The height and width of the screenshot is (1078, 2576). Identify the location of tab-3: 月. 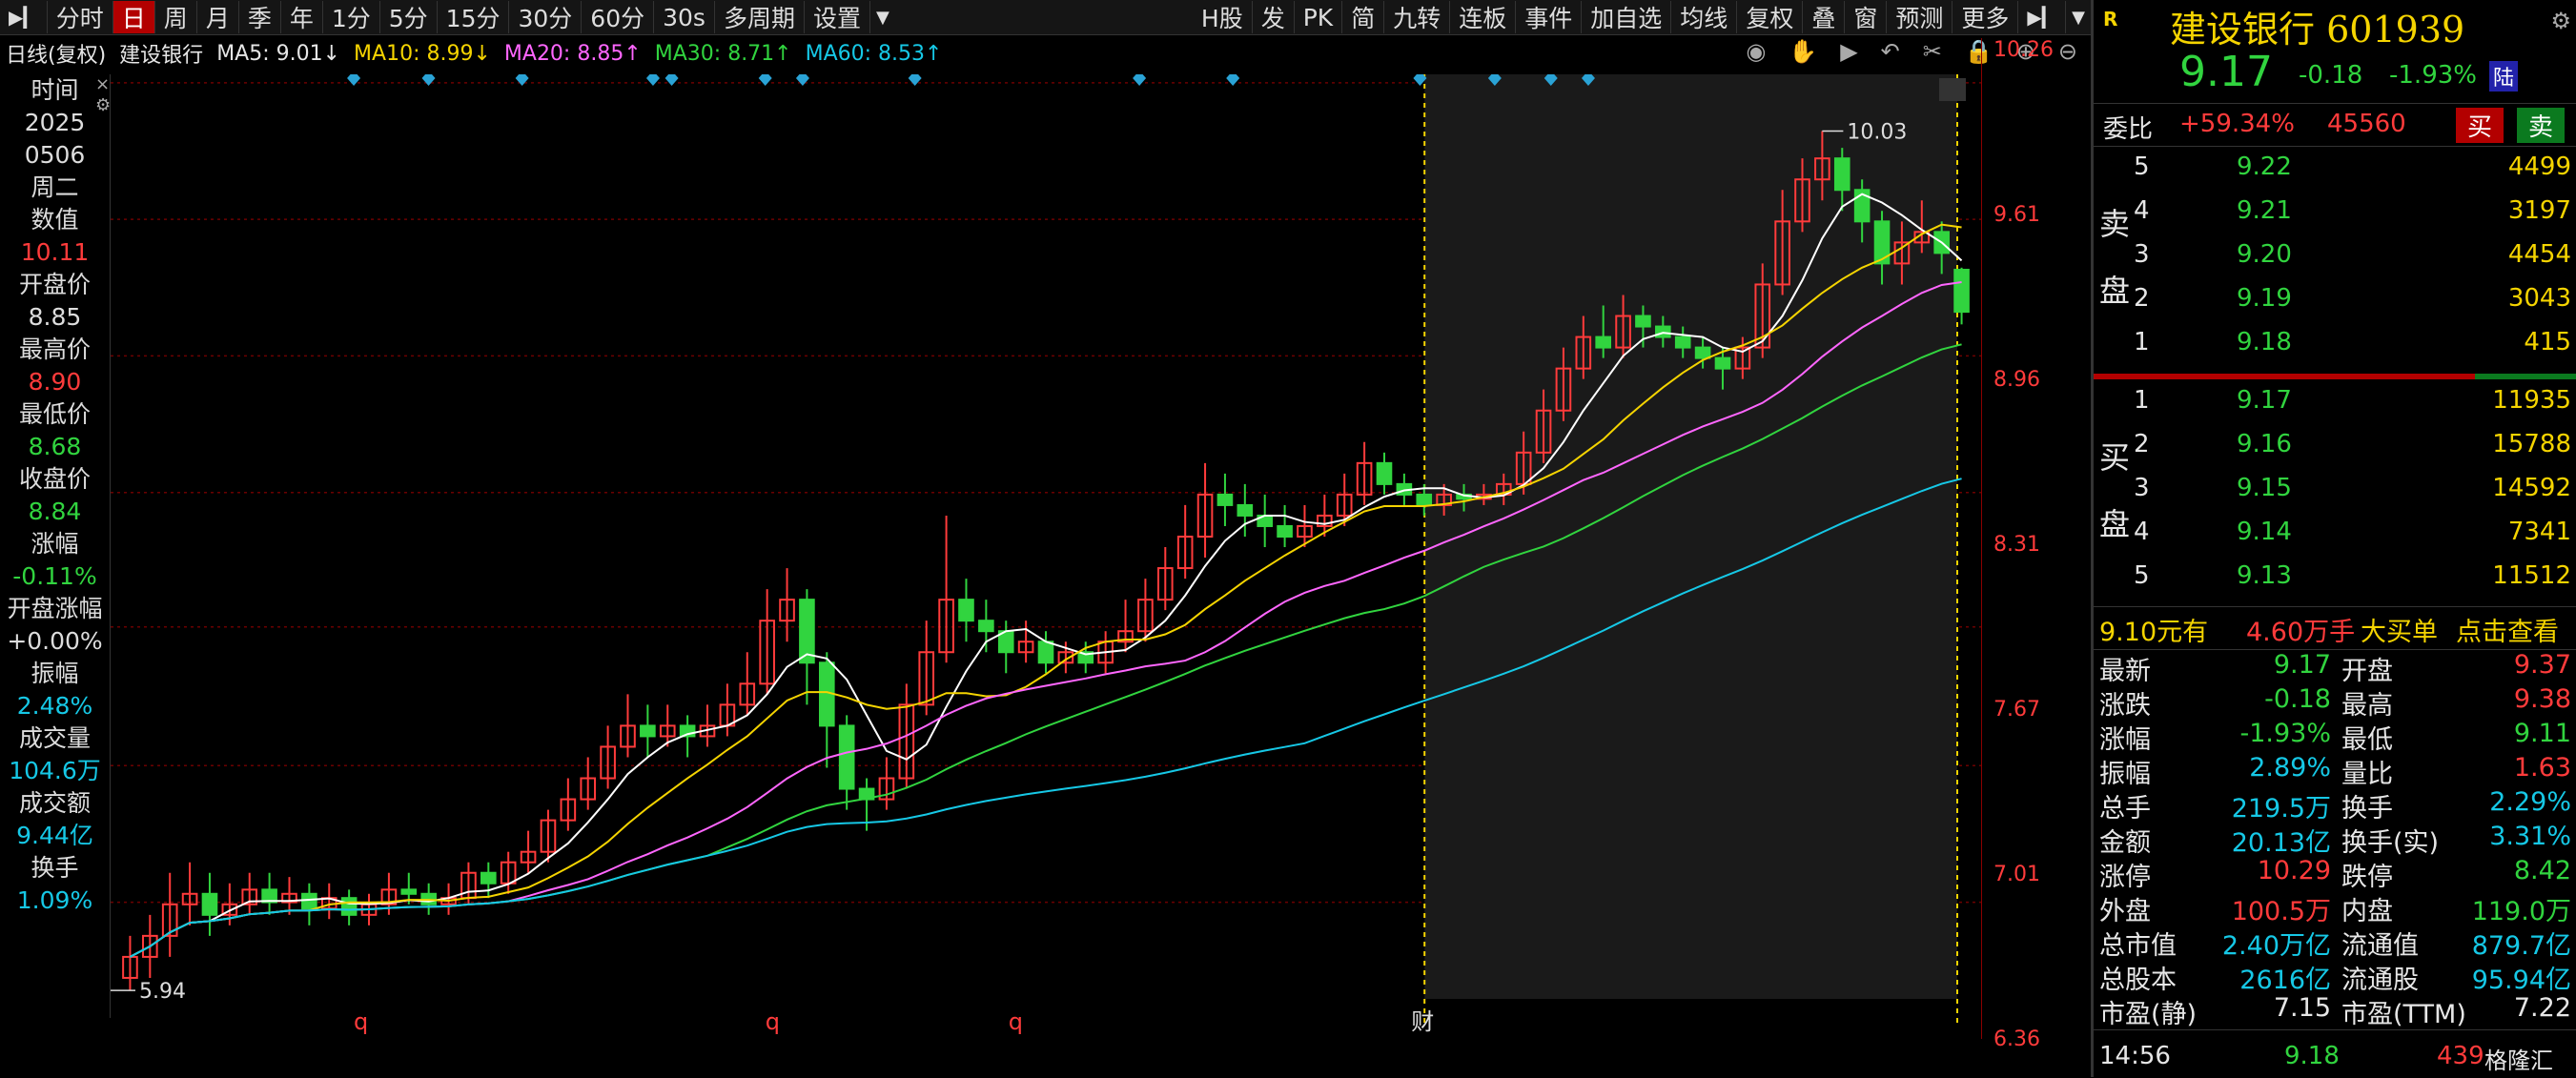
(218, 17).